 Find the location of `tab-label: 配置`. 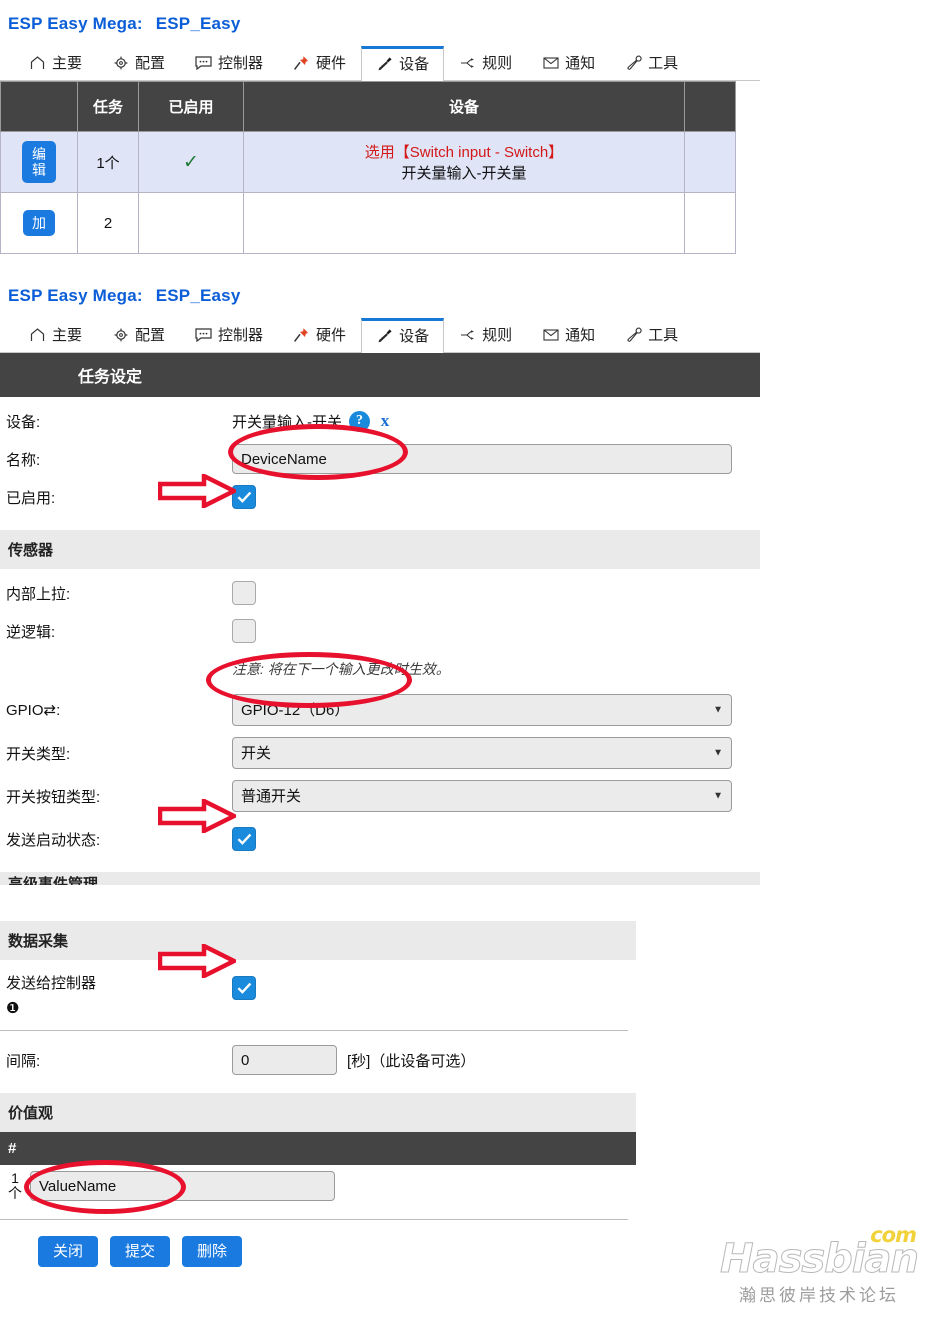

tab-label: 配置 is located at coordinates (150, 335).